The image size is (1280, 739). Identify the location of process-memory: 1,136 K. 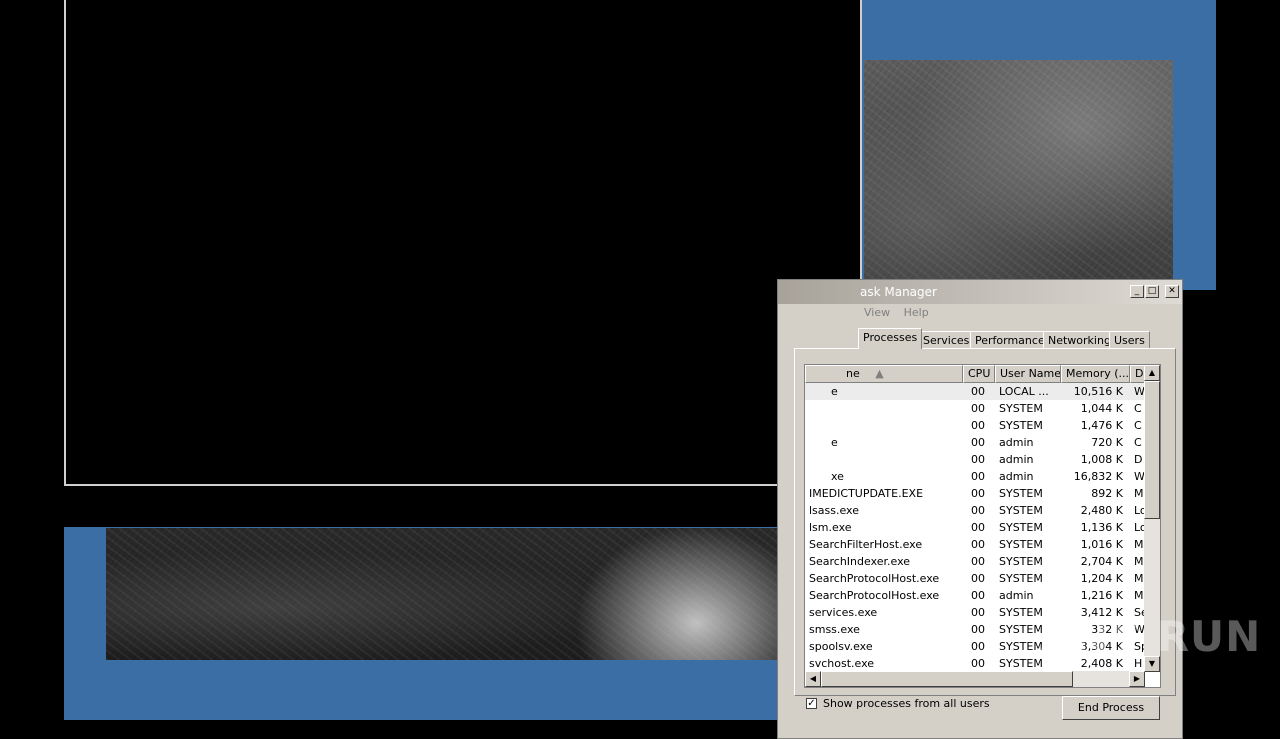
(1101, 527).